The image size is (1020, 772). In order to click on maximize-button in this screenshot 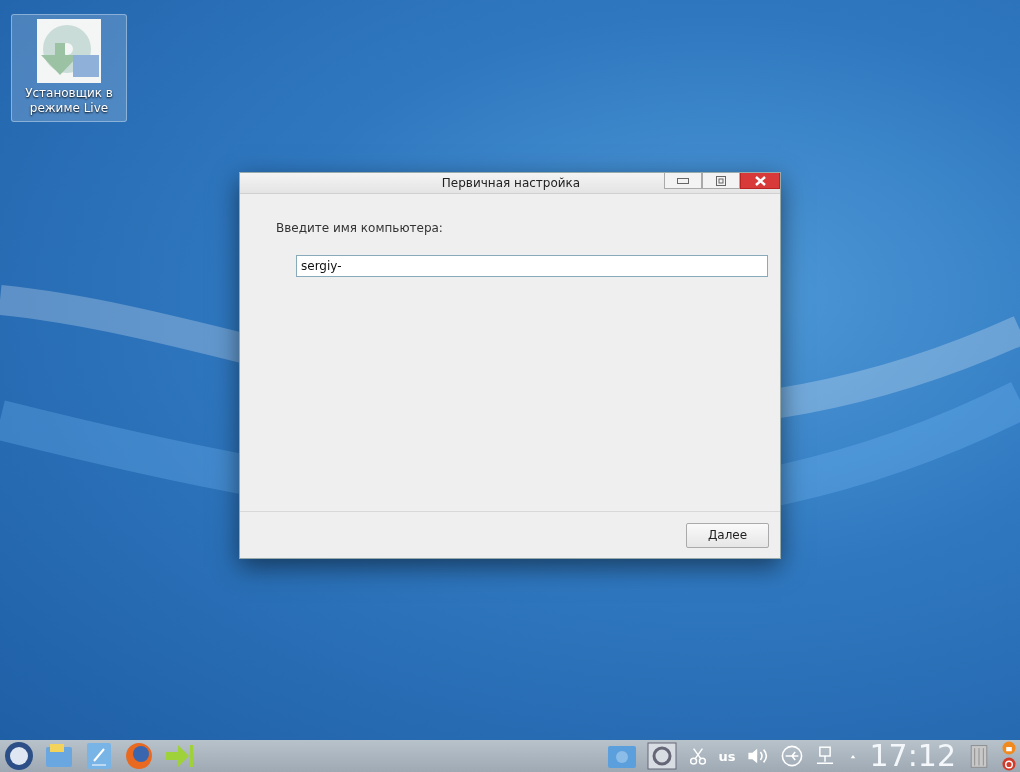, I will do `click(721, 181)`.